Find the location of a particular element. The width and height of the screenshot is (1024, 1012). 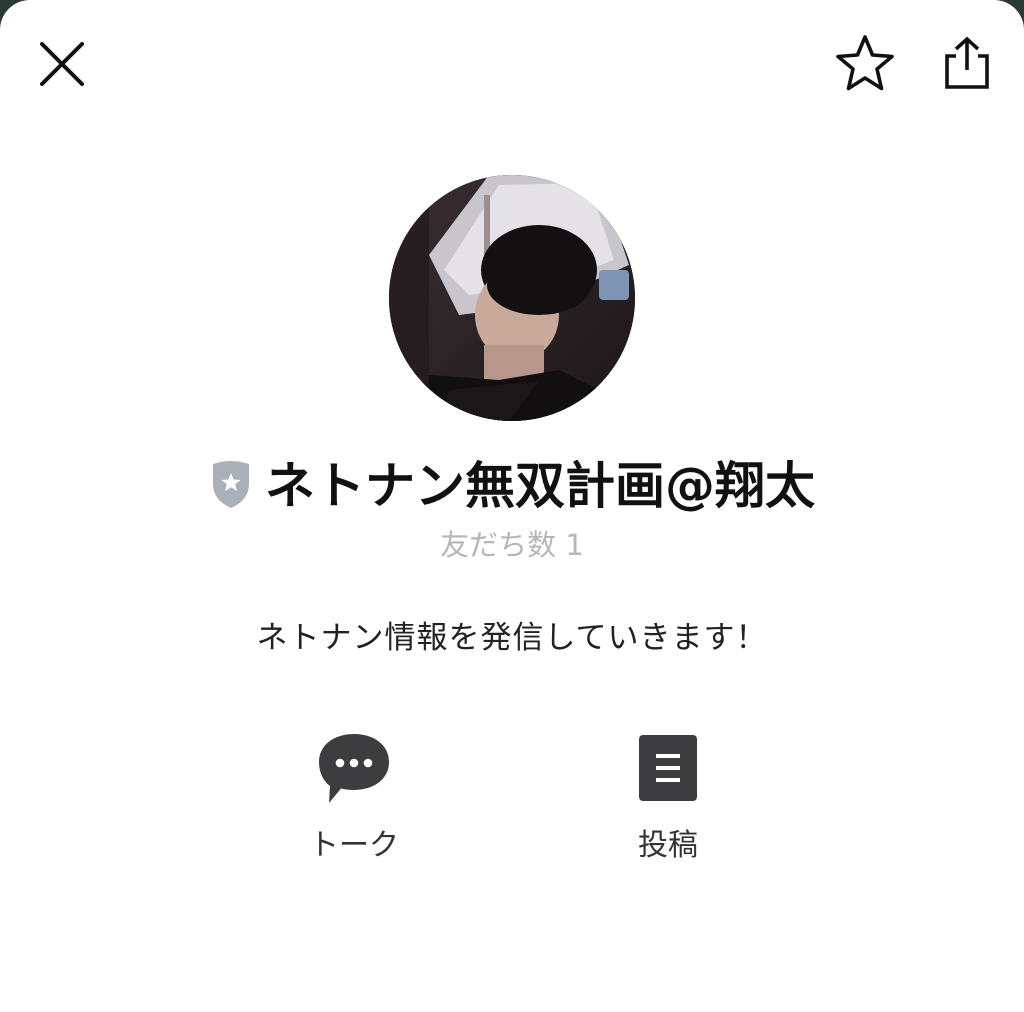

share-icon is located at coordinates (967, 62).